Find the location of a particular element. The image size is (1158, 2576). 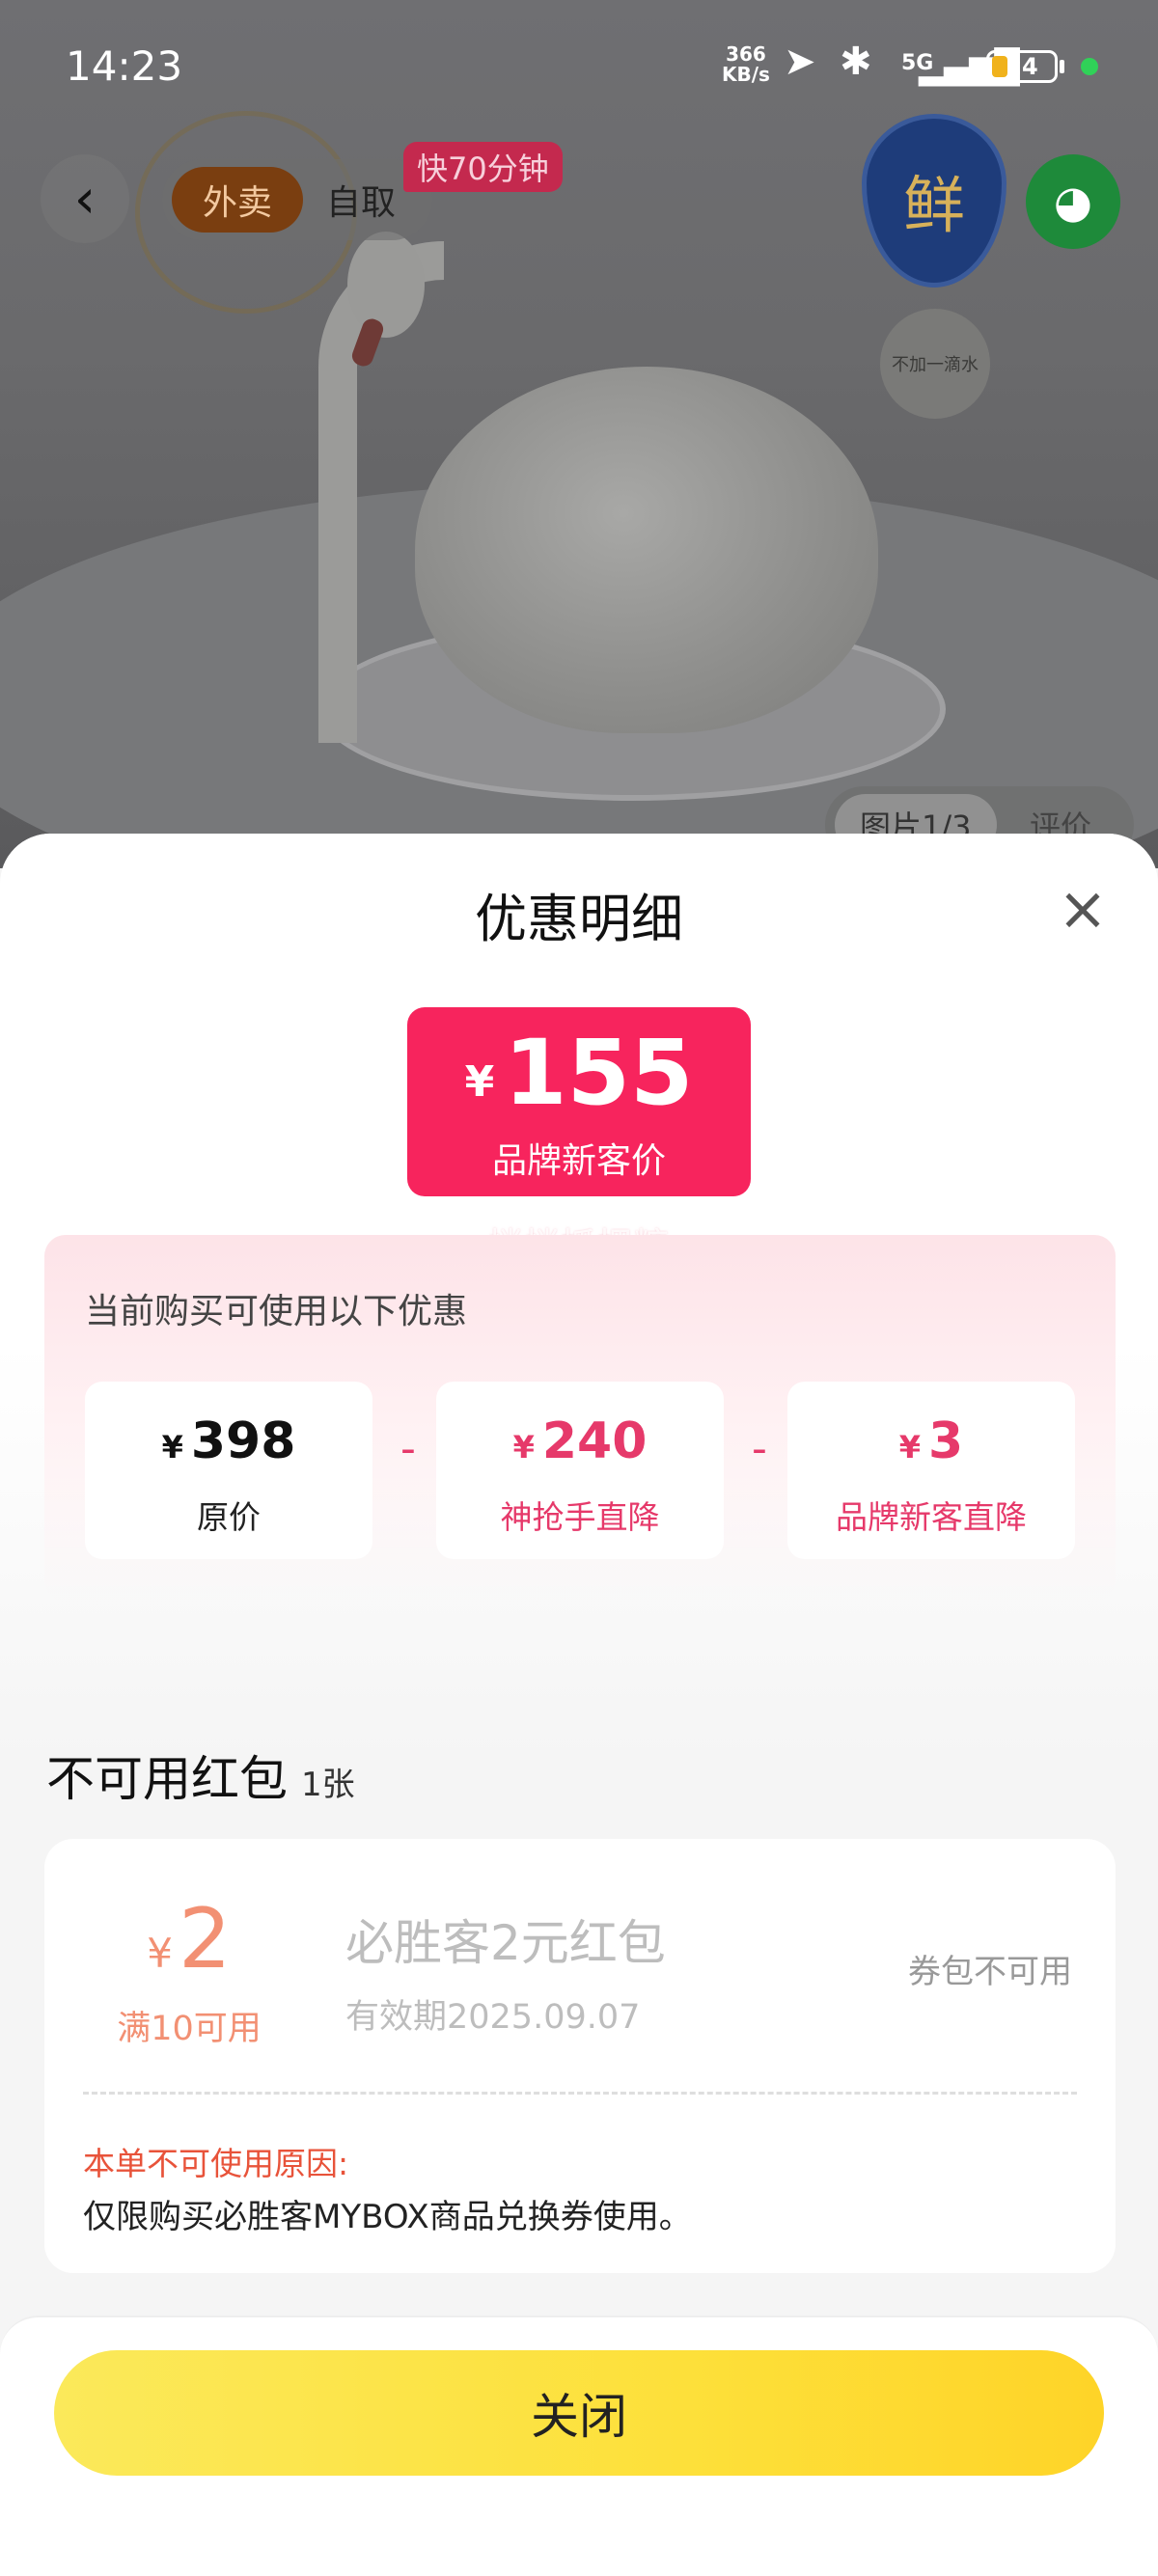

order-mode-switch: 外卖 自取 is located at coordinates (297, 200).